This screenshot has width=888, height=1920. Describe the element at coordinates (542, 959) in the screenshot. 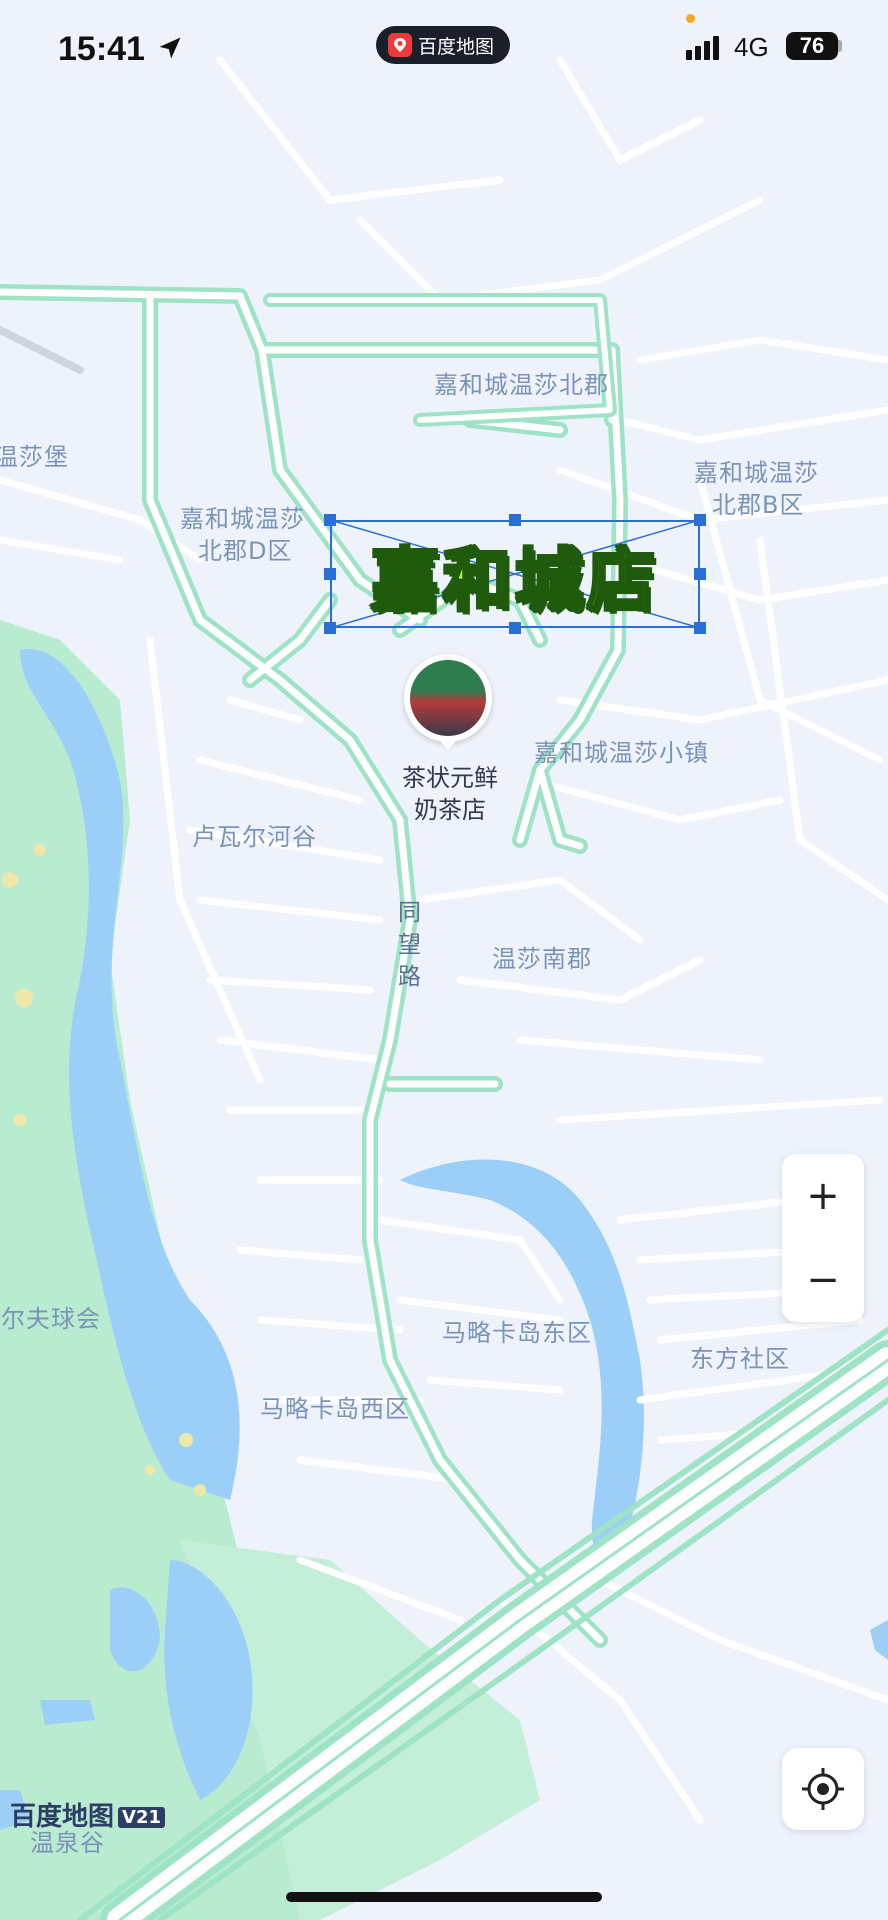

I see `label-wensha-nanjun: 温莎南郡` at that location.